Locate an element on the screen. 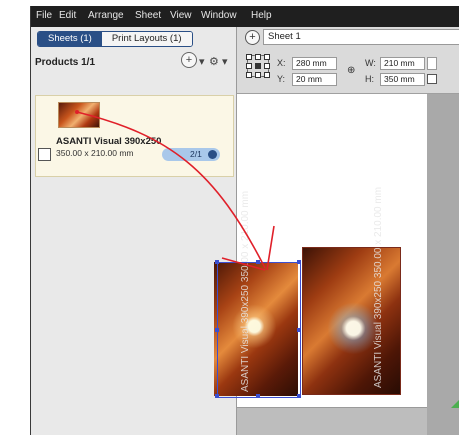 The height and width of the screenshot is (435, 459). image-caption: ASANTI Visual 390x250 350.00 x 210.00 mm is located at coordinates (378, 287).